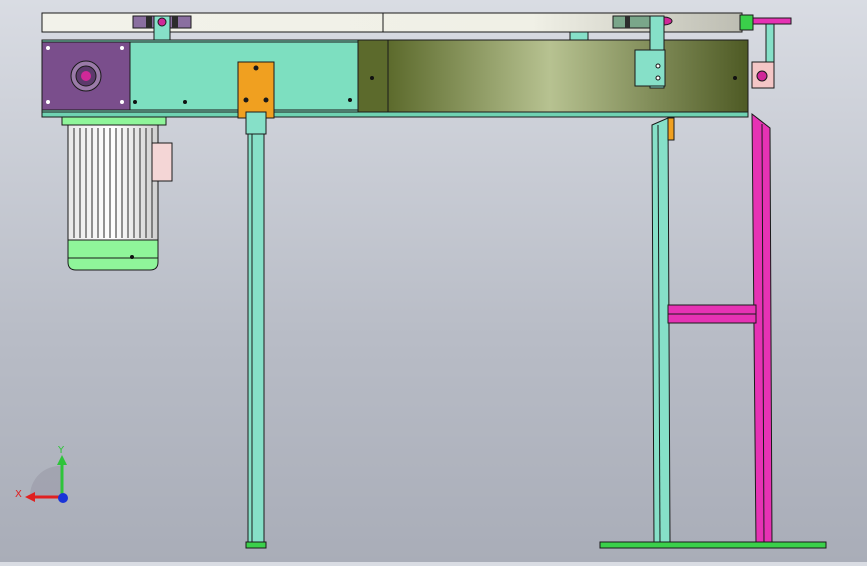 The image size is (867, 566). I want to click on magenta-support-leg, so click(720, 328).